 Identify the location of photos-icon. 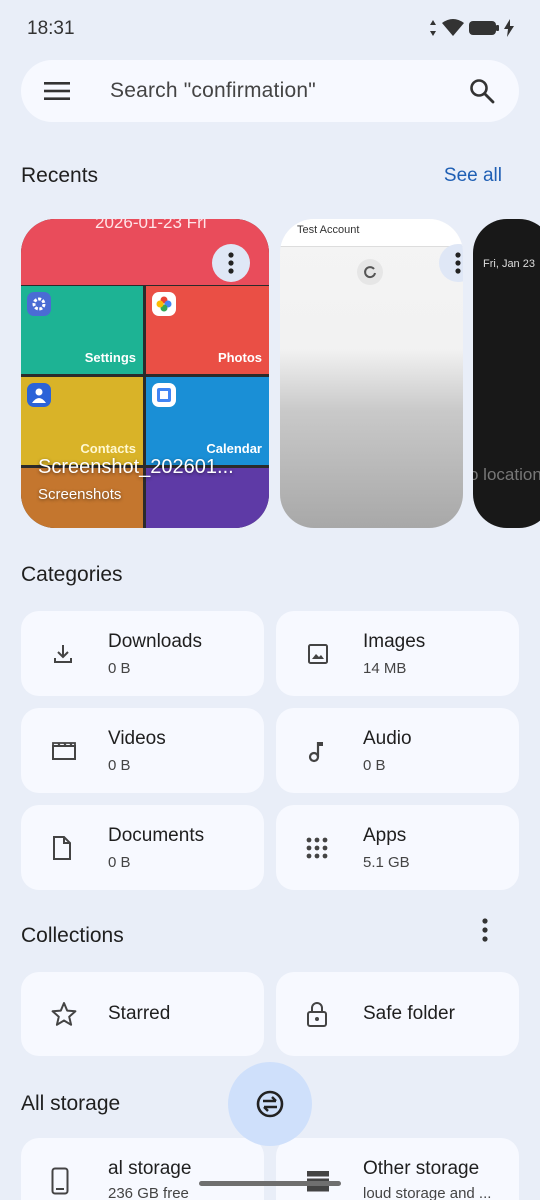
(164, 304).